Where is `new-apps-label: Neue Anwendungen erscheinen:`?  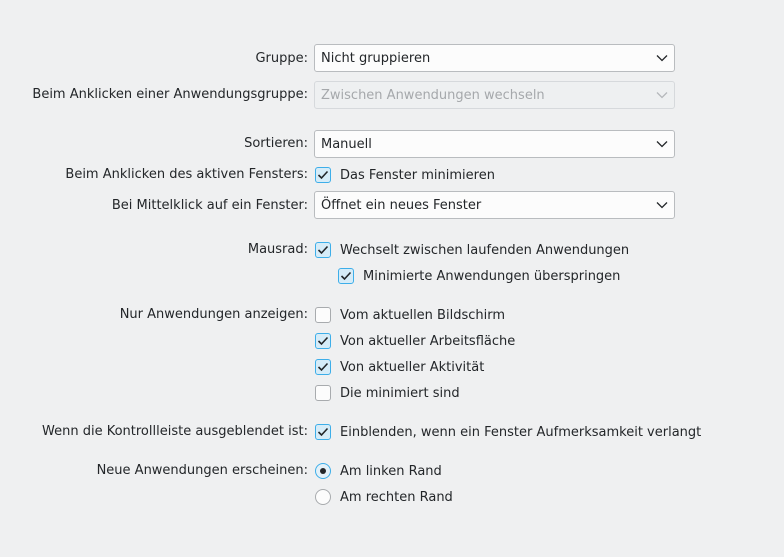 new-apps-label: Neue Anwendungen erscheinen: is located at coordinates (202, 470).